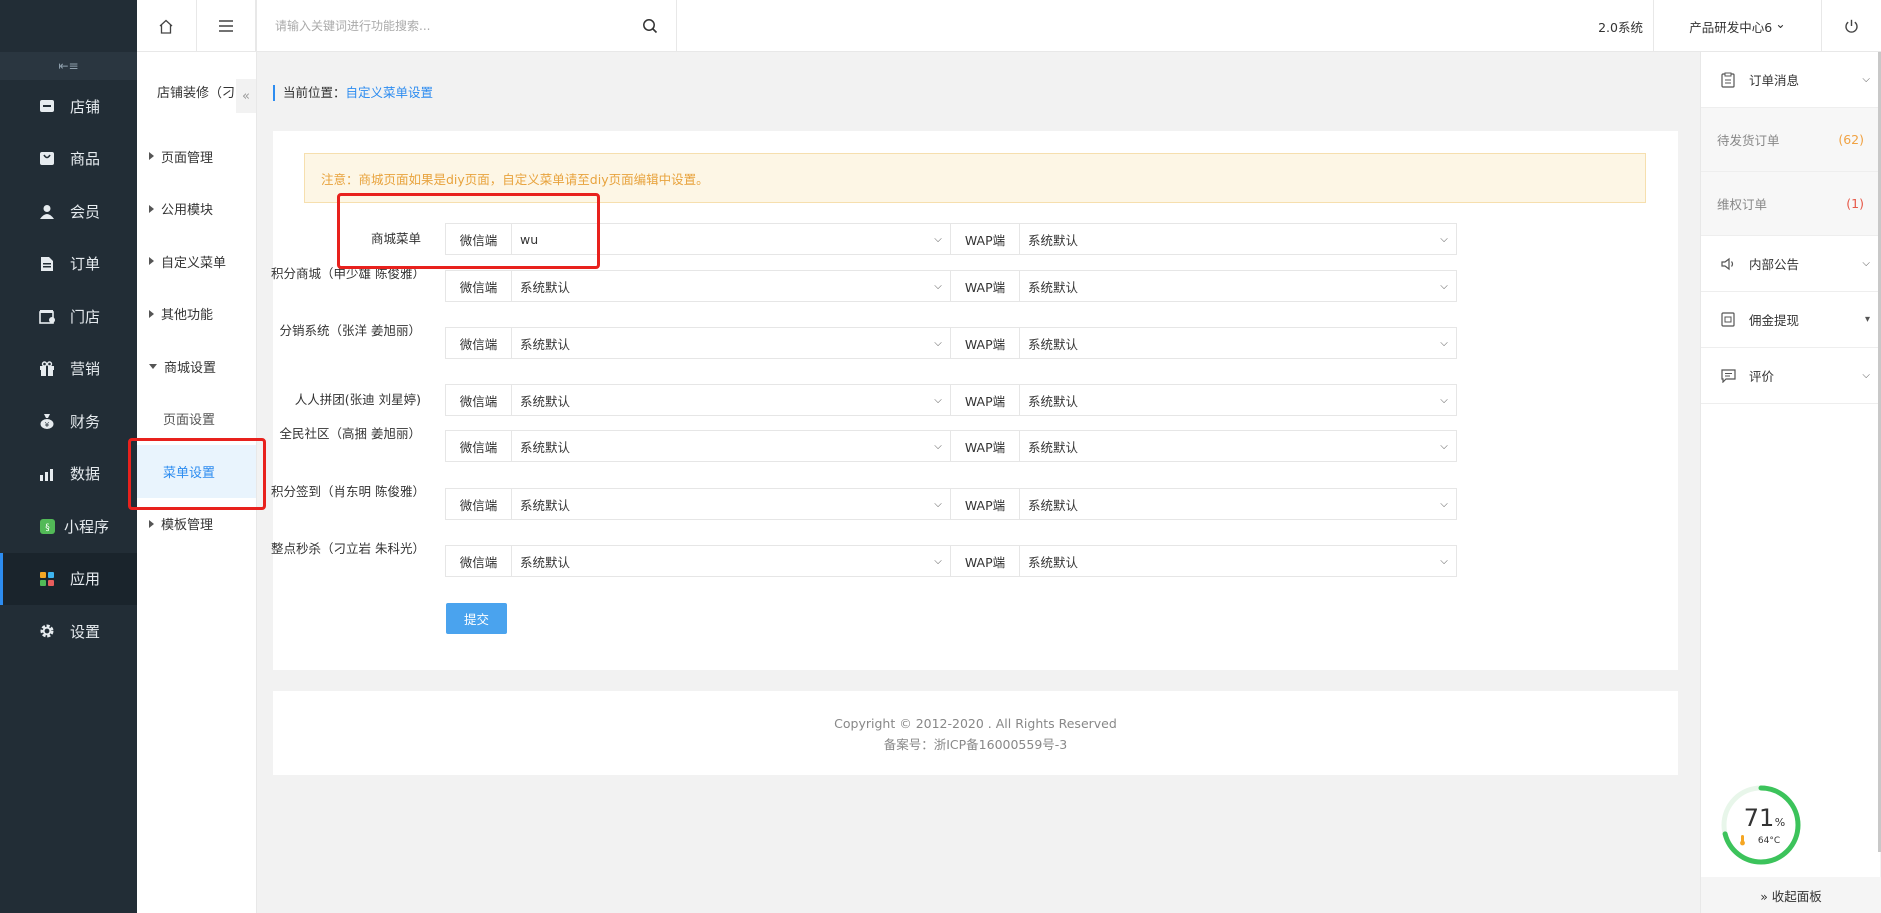 Image resolution: width=1881 pixels, height=913 pixels. What do you see at coordinates (68, 631) in the screenshot?
I see `nav-item-settings: 设置` at bounding box center [68, 631].